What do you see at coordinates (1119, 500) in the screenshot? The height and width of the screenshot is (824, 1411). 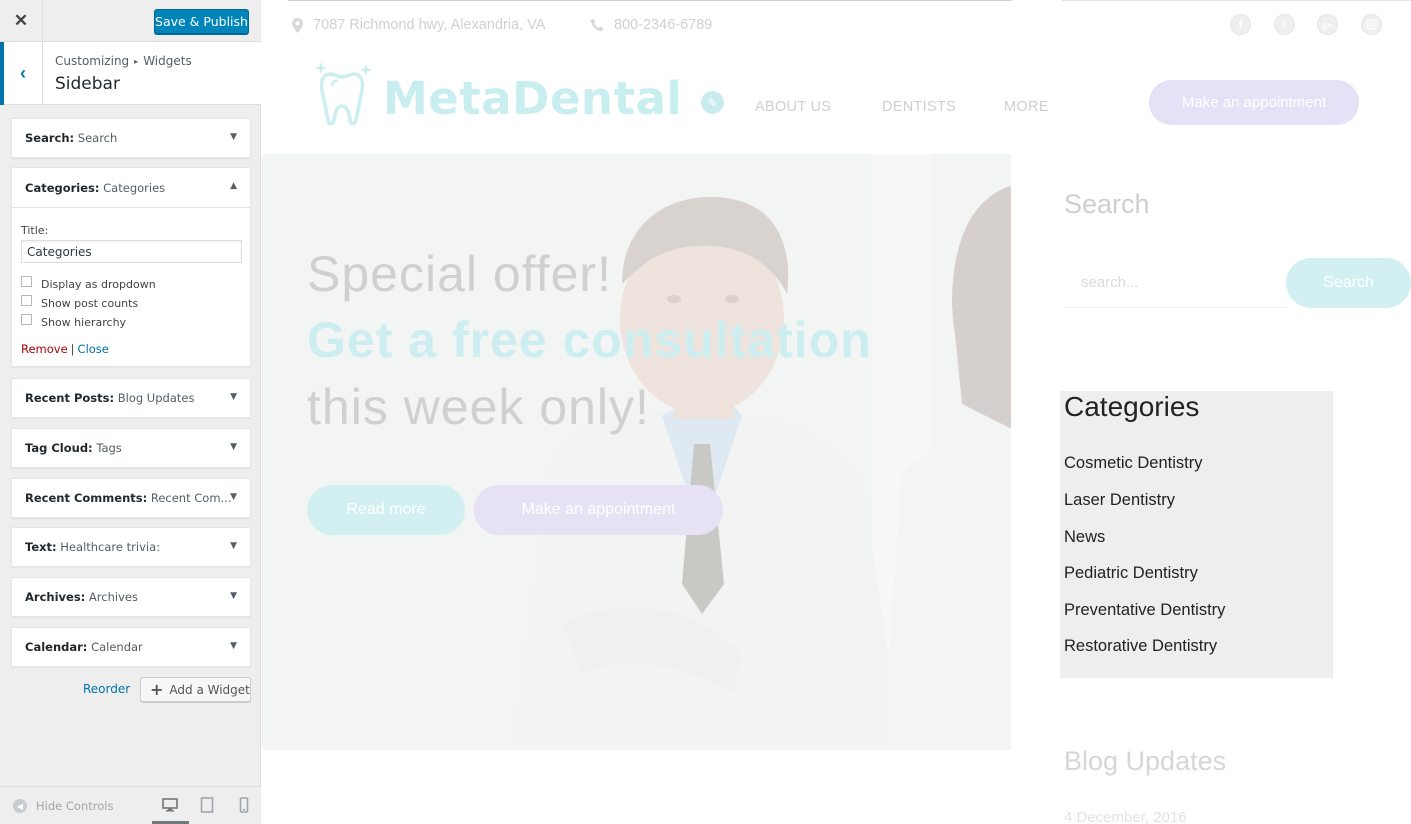 I see `category-link: Laser Dentistry` at bounding box center [1119, 500].